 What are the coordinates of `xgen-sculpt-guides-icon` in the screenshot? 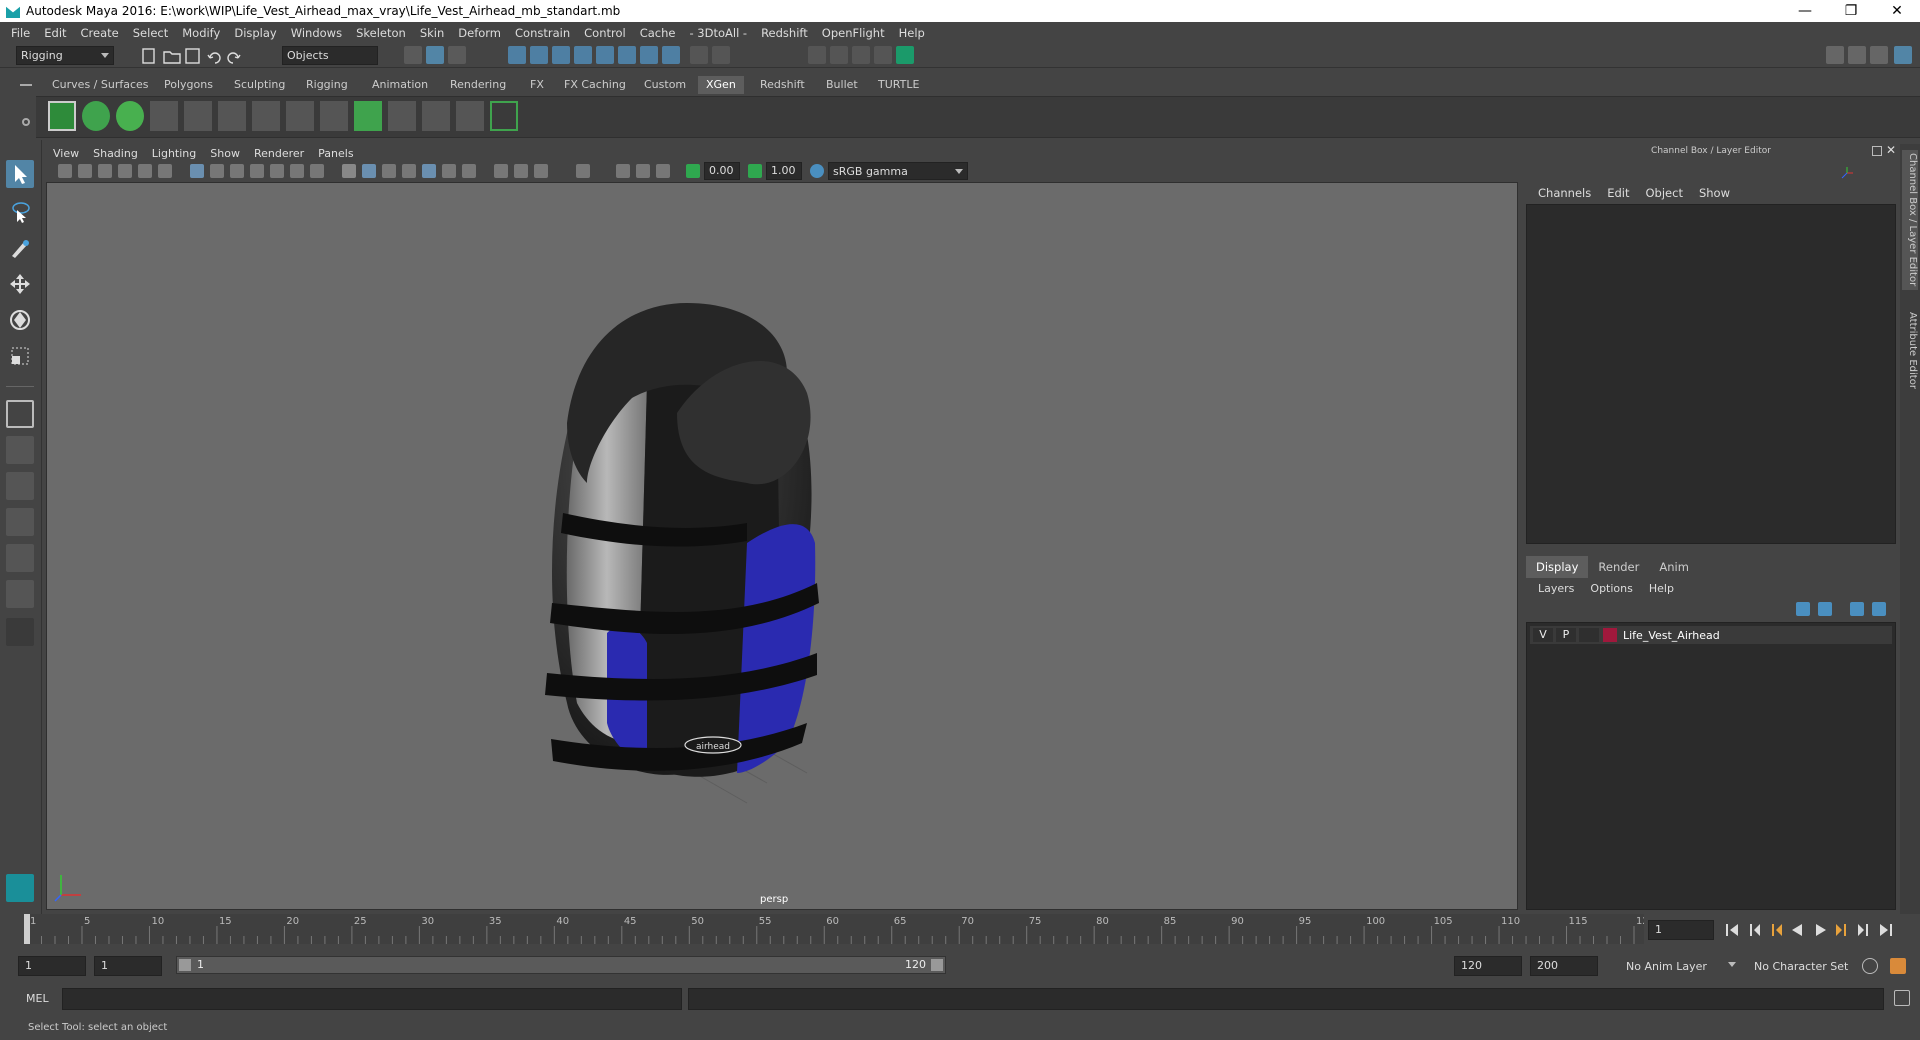 It's located at (266, 116).